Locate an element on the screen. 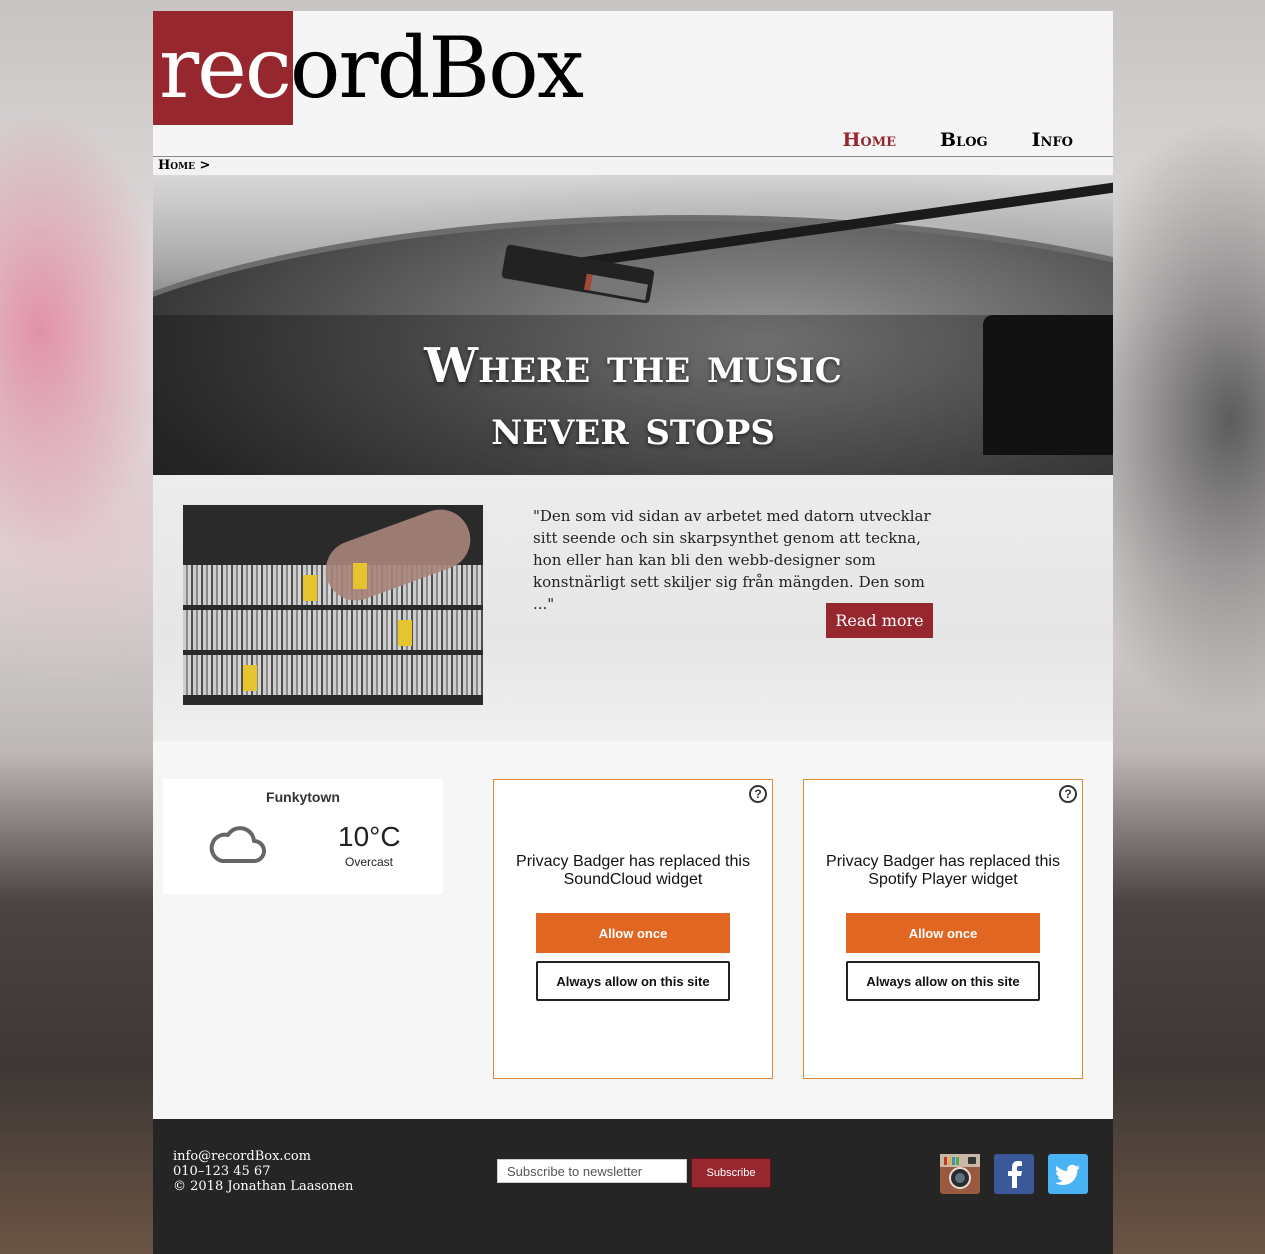 The width and height of the screenshot is (1265, 1254). logo-part-rec: rec is located at coordinates (225, 68).